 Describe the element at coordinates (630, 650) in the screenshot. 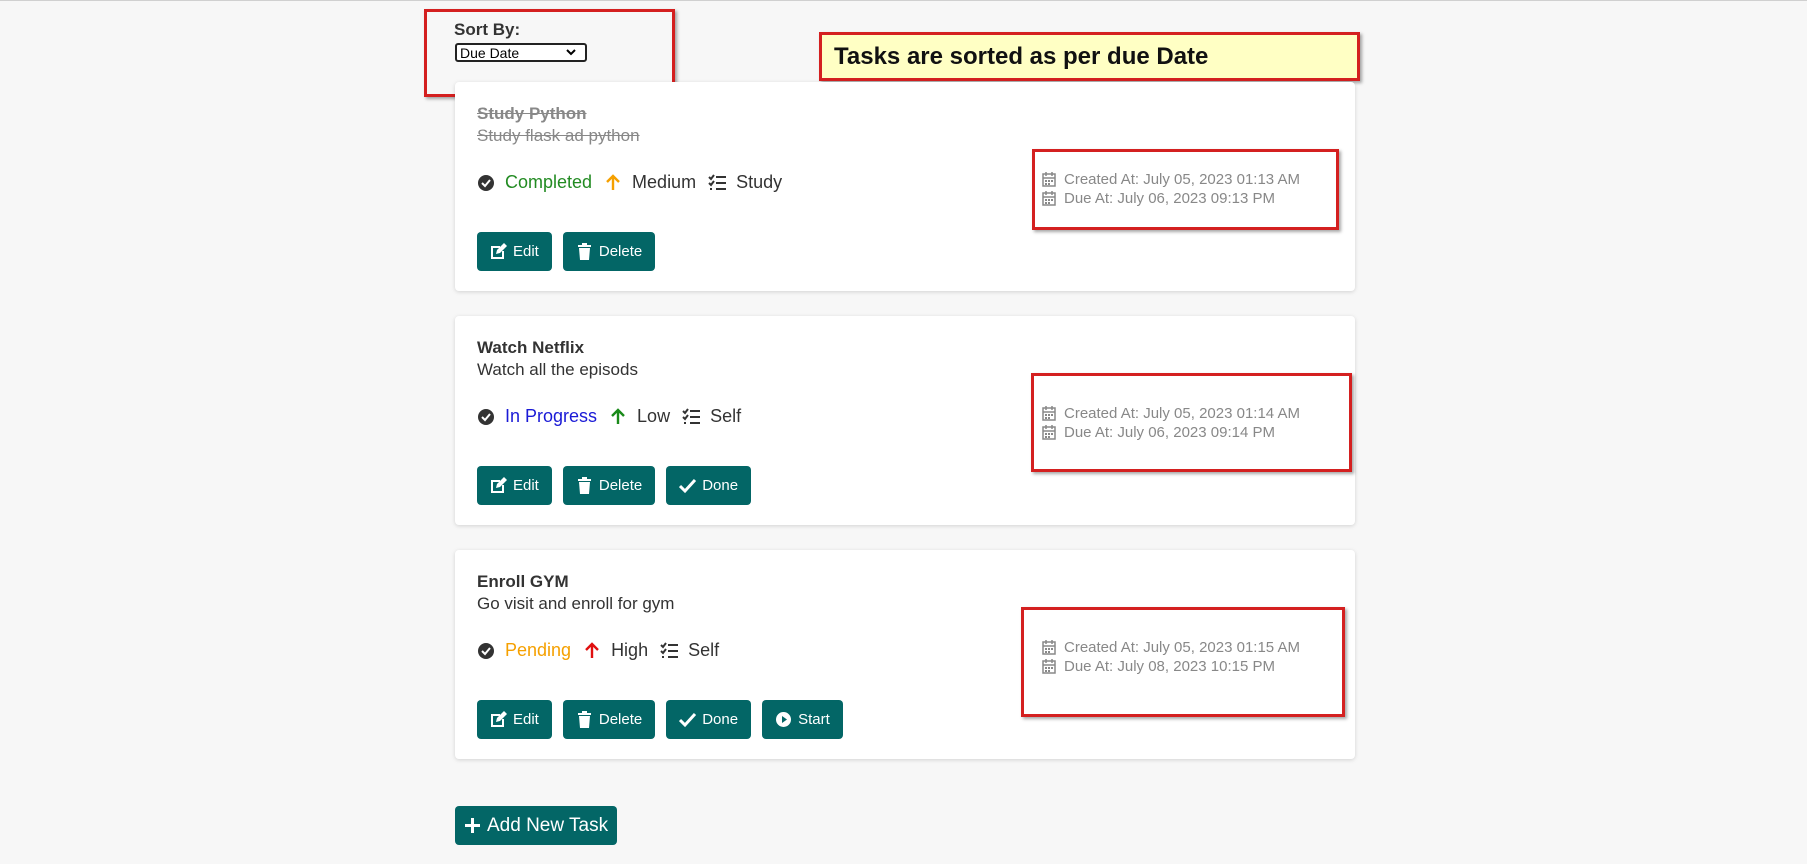

I see `task-priority: High` at that location.